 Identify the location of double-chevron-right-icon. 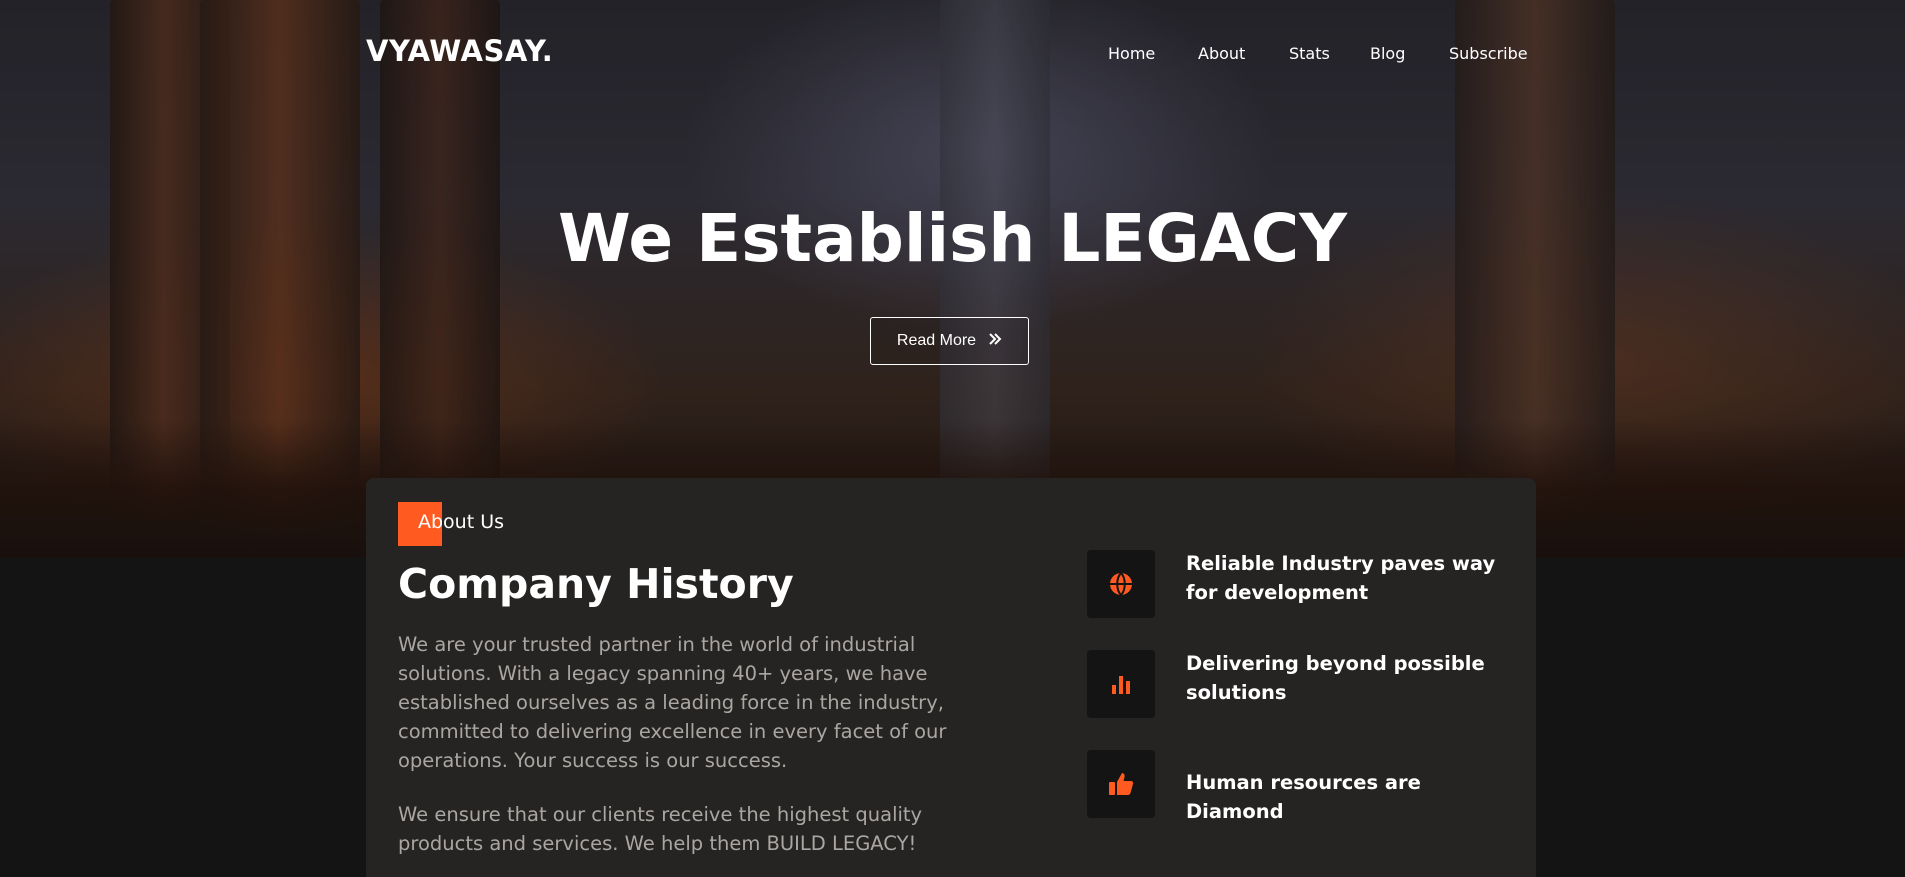
(995, 341).